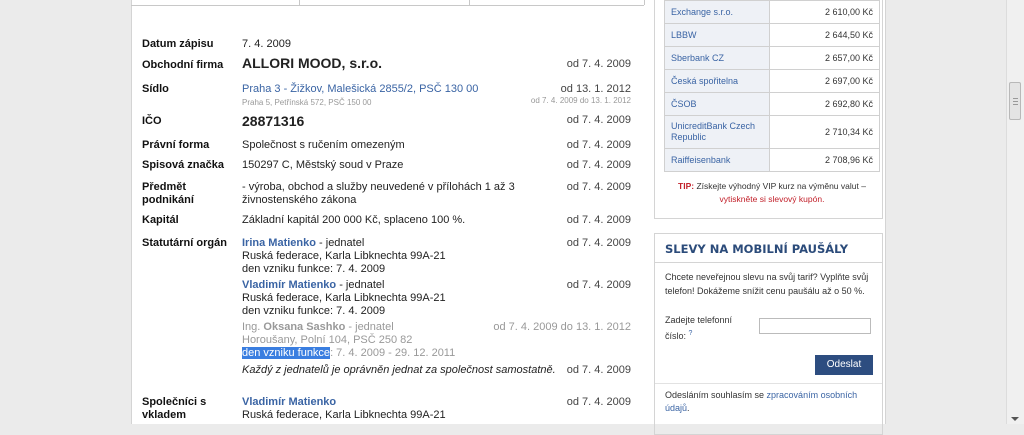 The image size is (1024, 435). What do you see at coordinates (307, 102) in the screenshot?
I see `value-sidlo-old: Praha 5, Petřínská 572, PSČ 150 00` at bounding box center [307, 102].